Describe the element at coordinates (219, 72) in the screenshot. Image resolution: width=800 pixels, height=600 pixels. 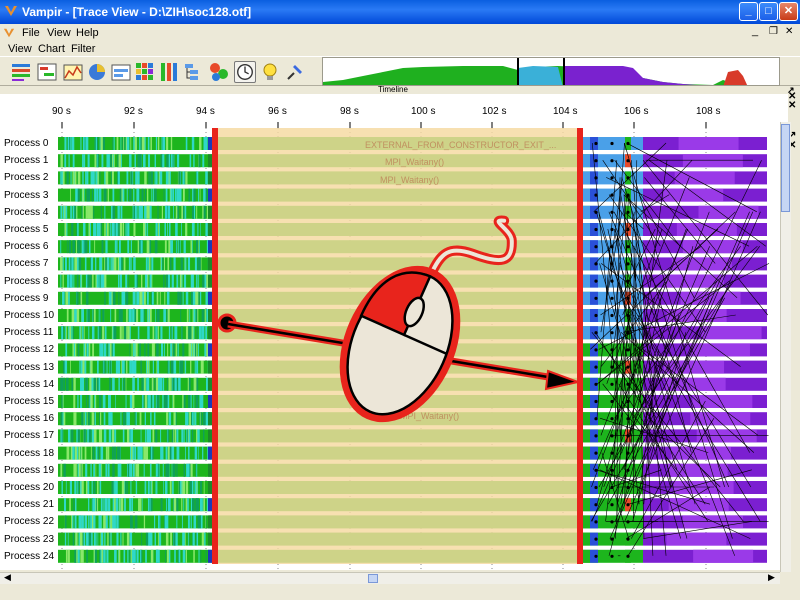
I see `call-graph-icon` at that location.